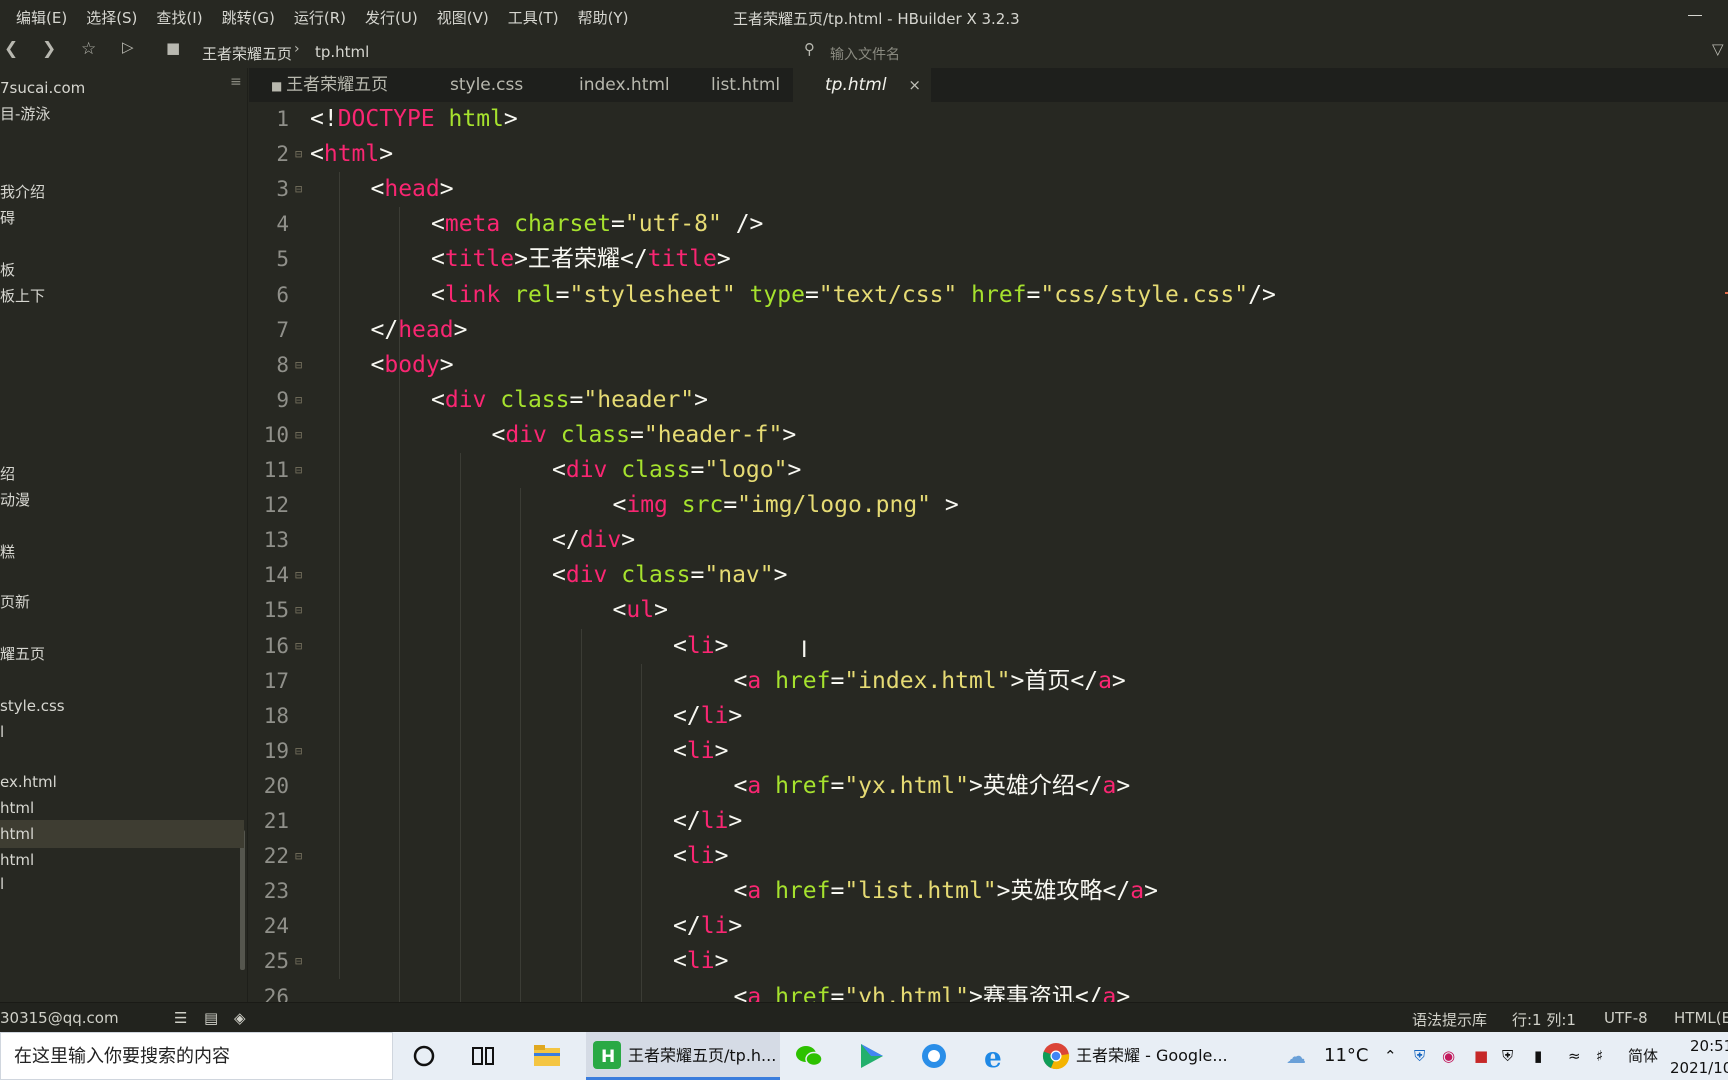 The height and width of the screenshot is (1080, 1728). I want to click on sidebar-item: 板, so click(122, 270).